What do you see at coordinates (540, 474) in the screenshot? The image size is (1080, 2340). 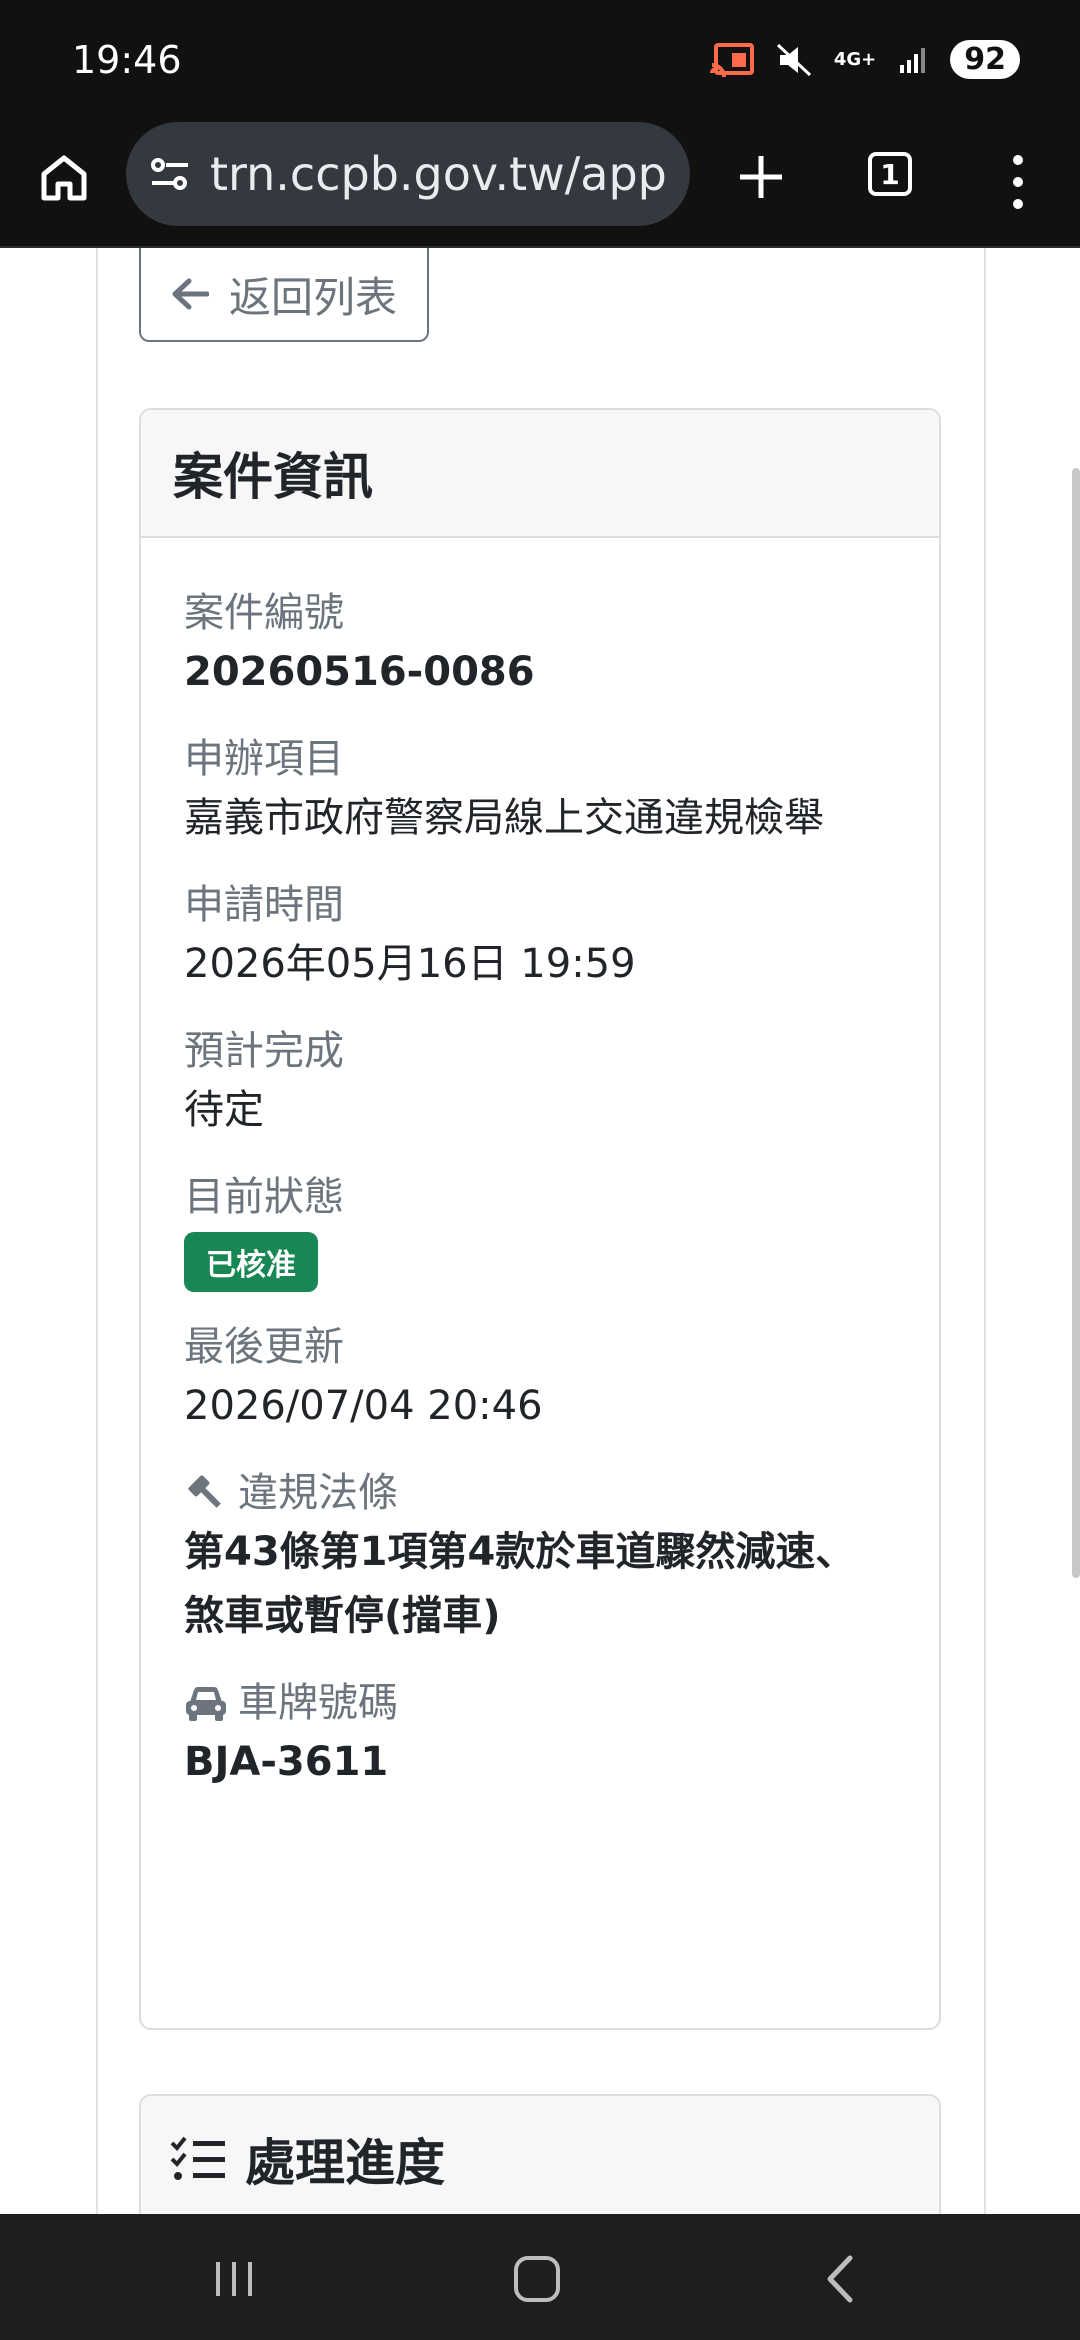 I see `case-info-title: 案件資訊` at bounding box center [540, 474].